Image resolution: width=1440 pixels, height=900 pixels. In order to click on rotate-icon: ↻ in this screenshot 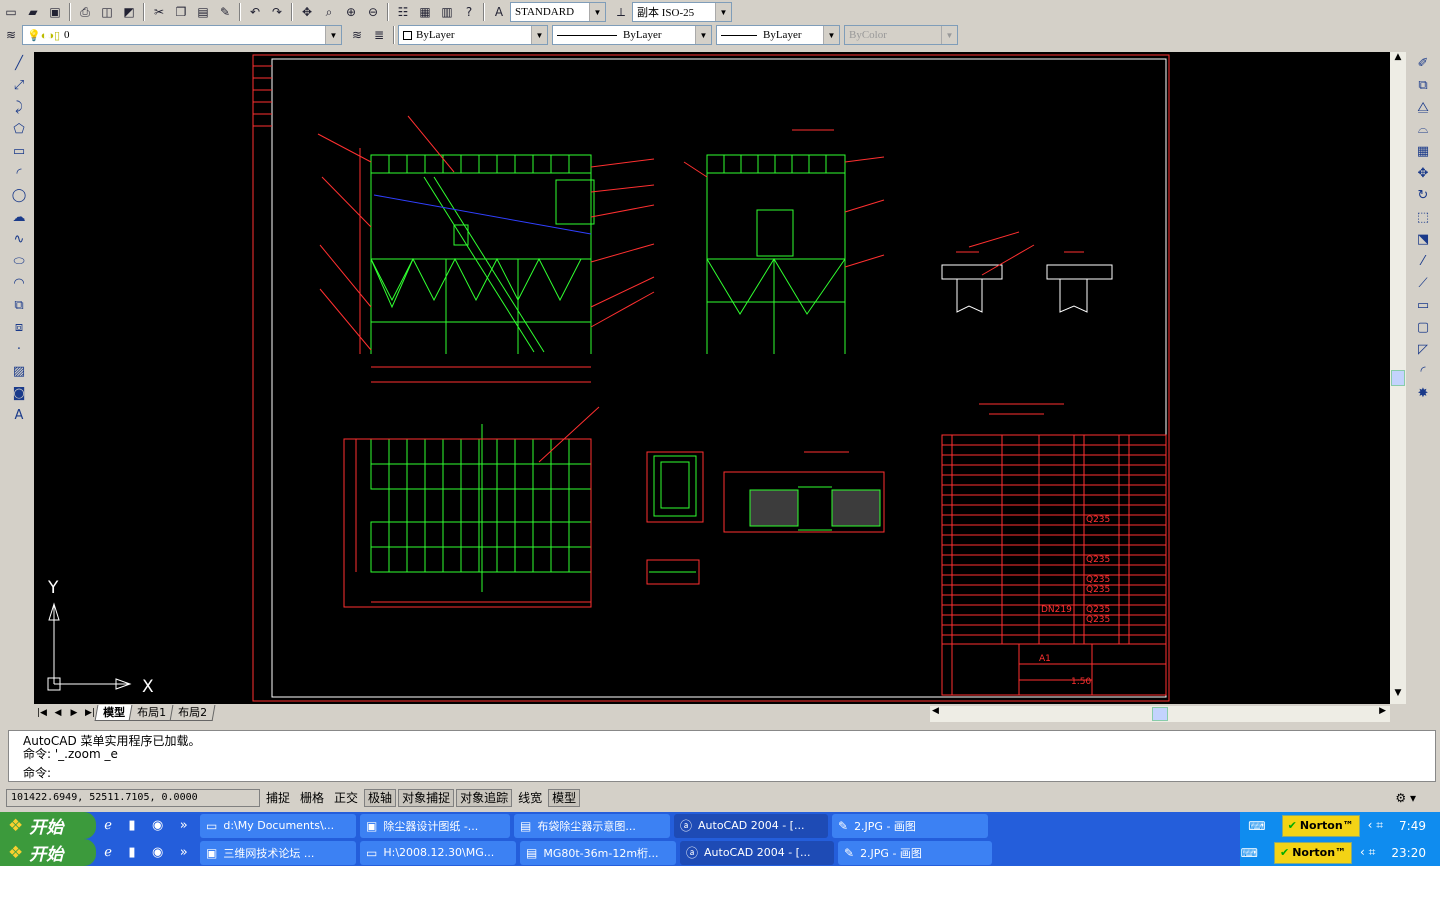, I will do `click(1423, 195)`.